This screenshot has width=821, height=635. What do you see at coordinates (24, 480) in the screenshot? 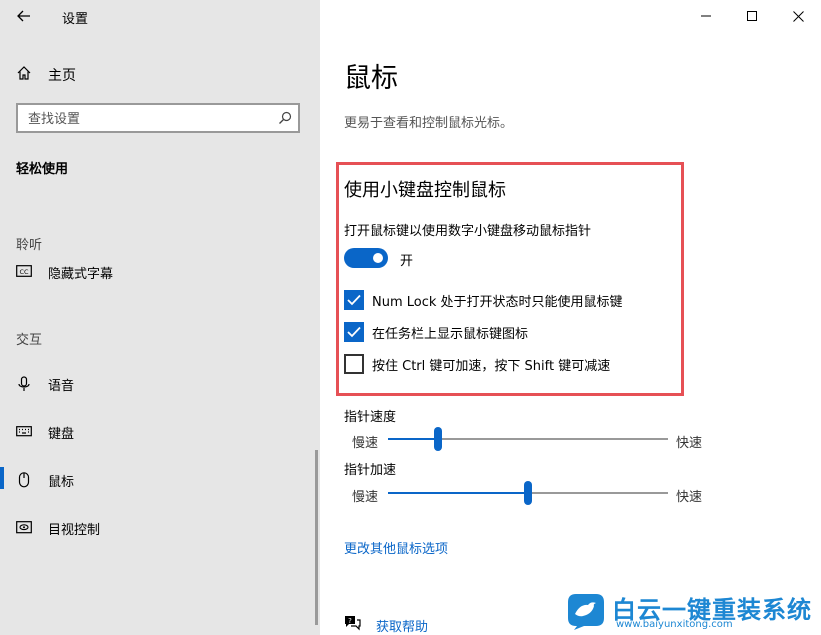
I see `mouse-icon` at bounding box center [24, 480].